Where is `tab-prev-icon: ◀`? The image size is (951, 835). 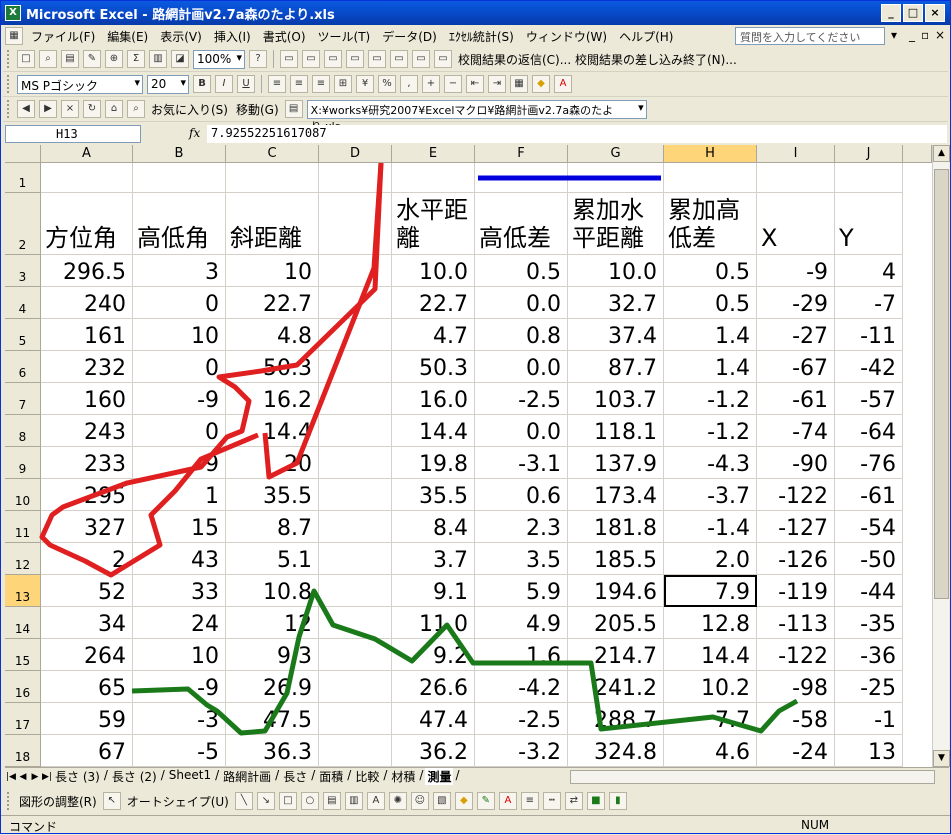
tab-prev-icon: ◀ is located at coordinates (23, 777).